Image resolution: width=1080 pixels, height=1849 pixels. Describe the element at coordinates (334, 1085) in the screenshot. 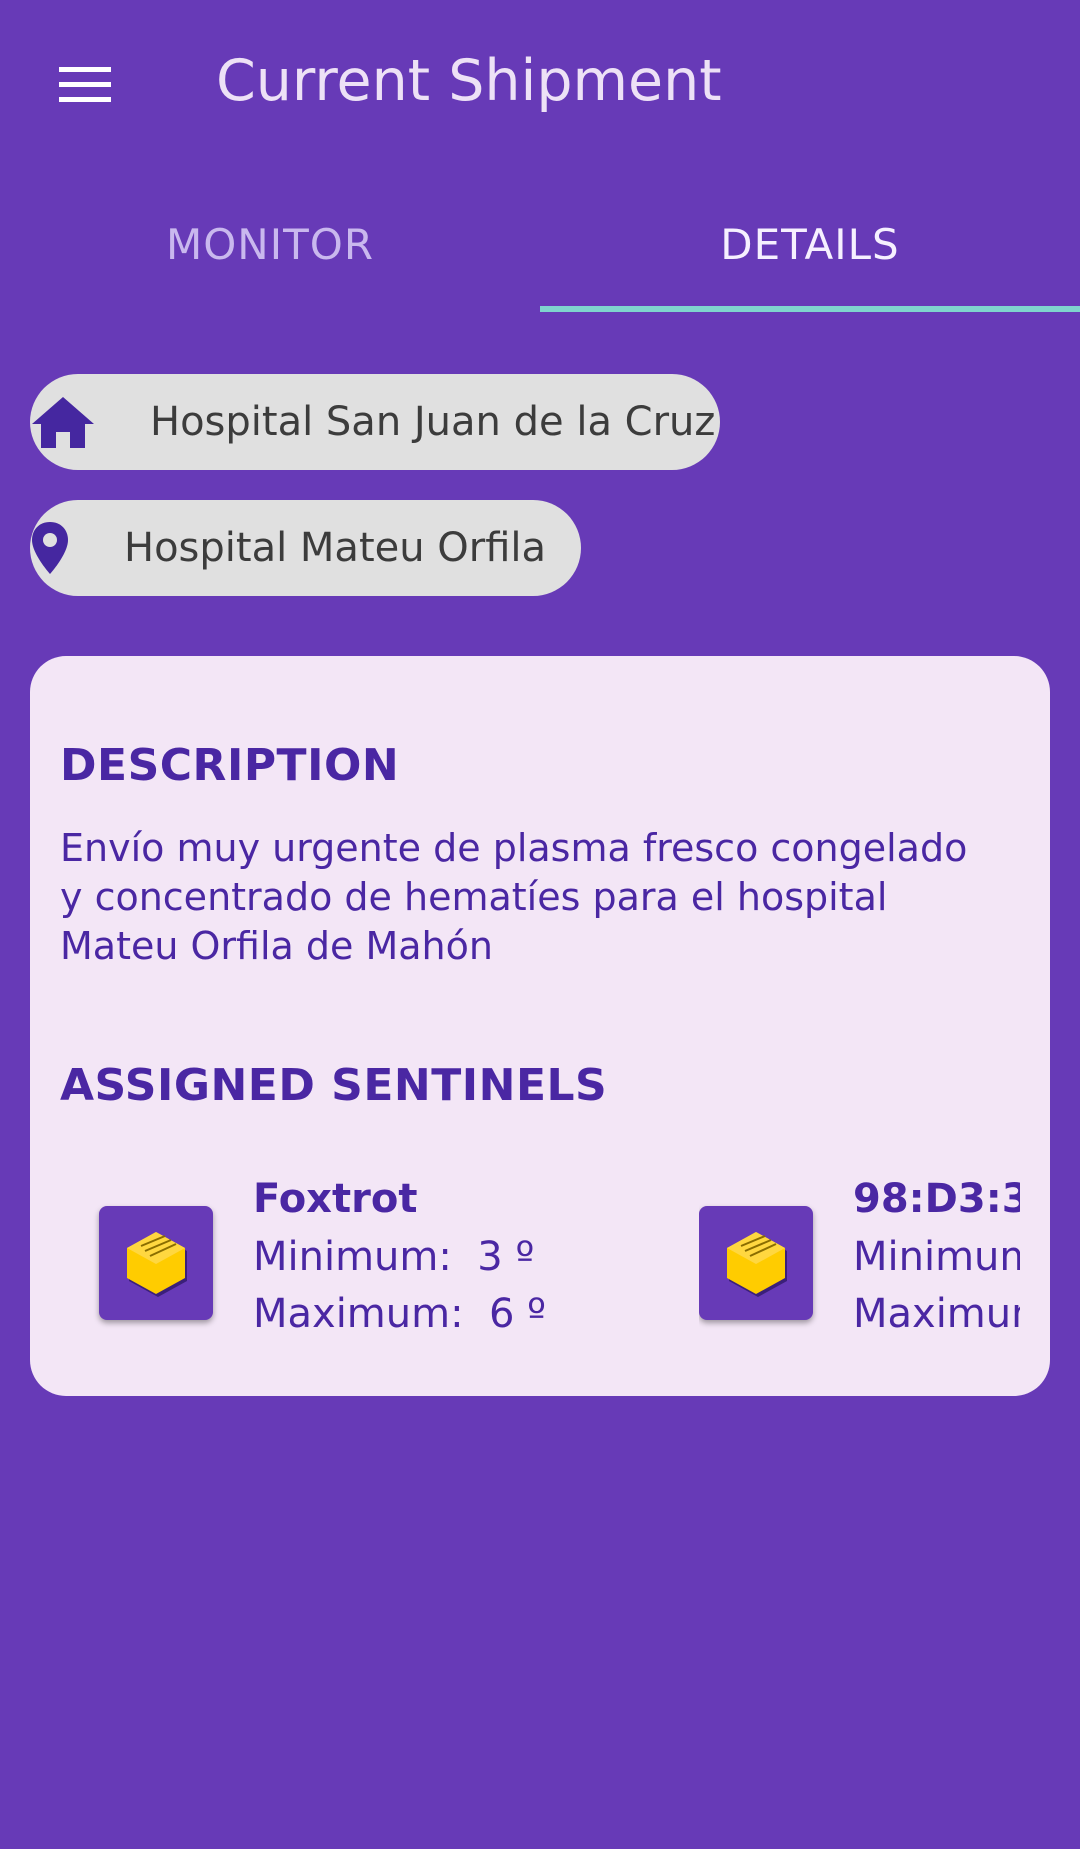

I see `sentinels-heading: ASSIGNED SENTINELS` at that location.